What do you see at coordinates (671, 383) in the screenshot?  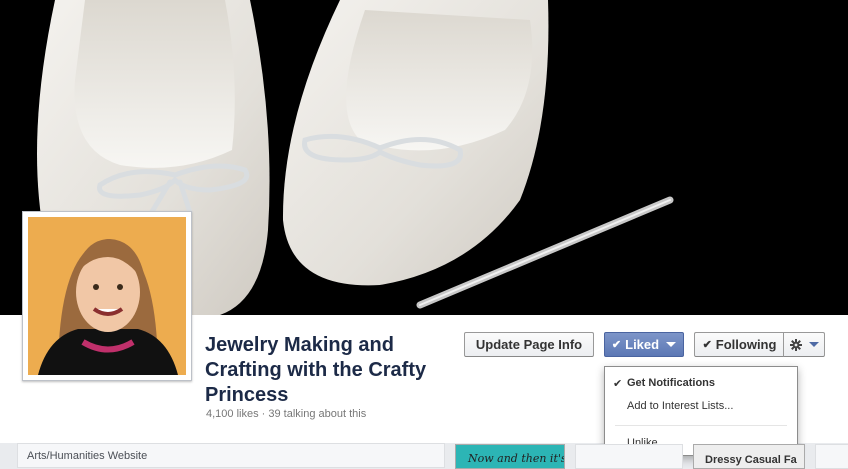 I see `menu-item-get-notifications: Get Notifications` at bounding box center [671, 383].